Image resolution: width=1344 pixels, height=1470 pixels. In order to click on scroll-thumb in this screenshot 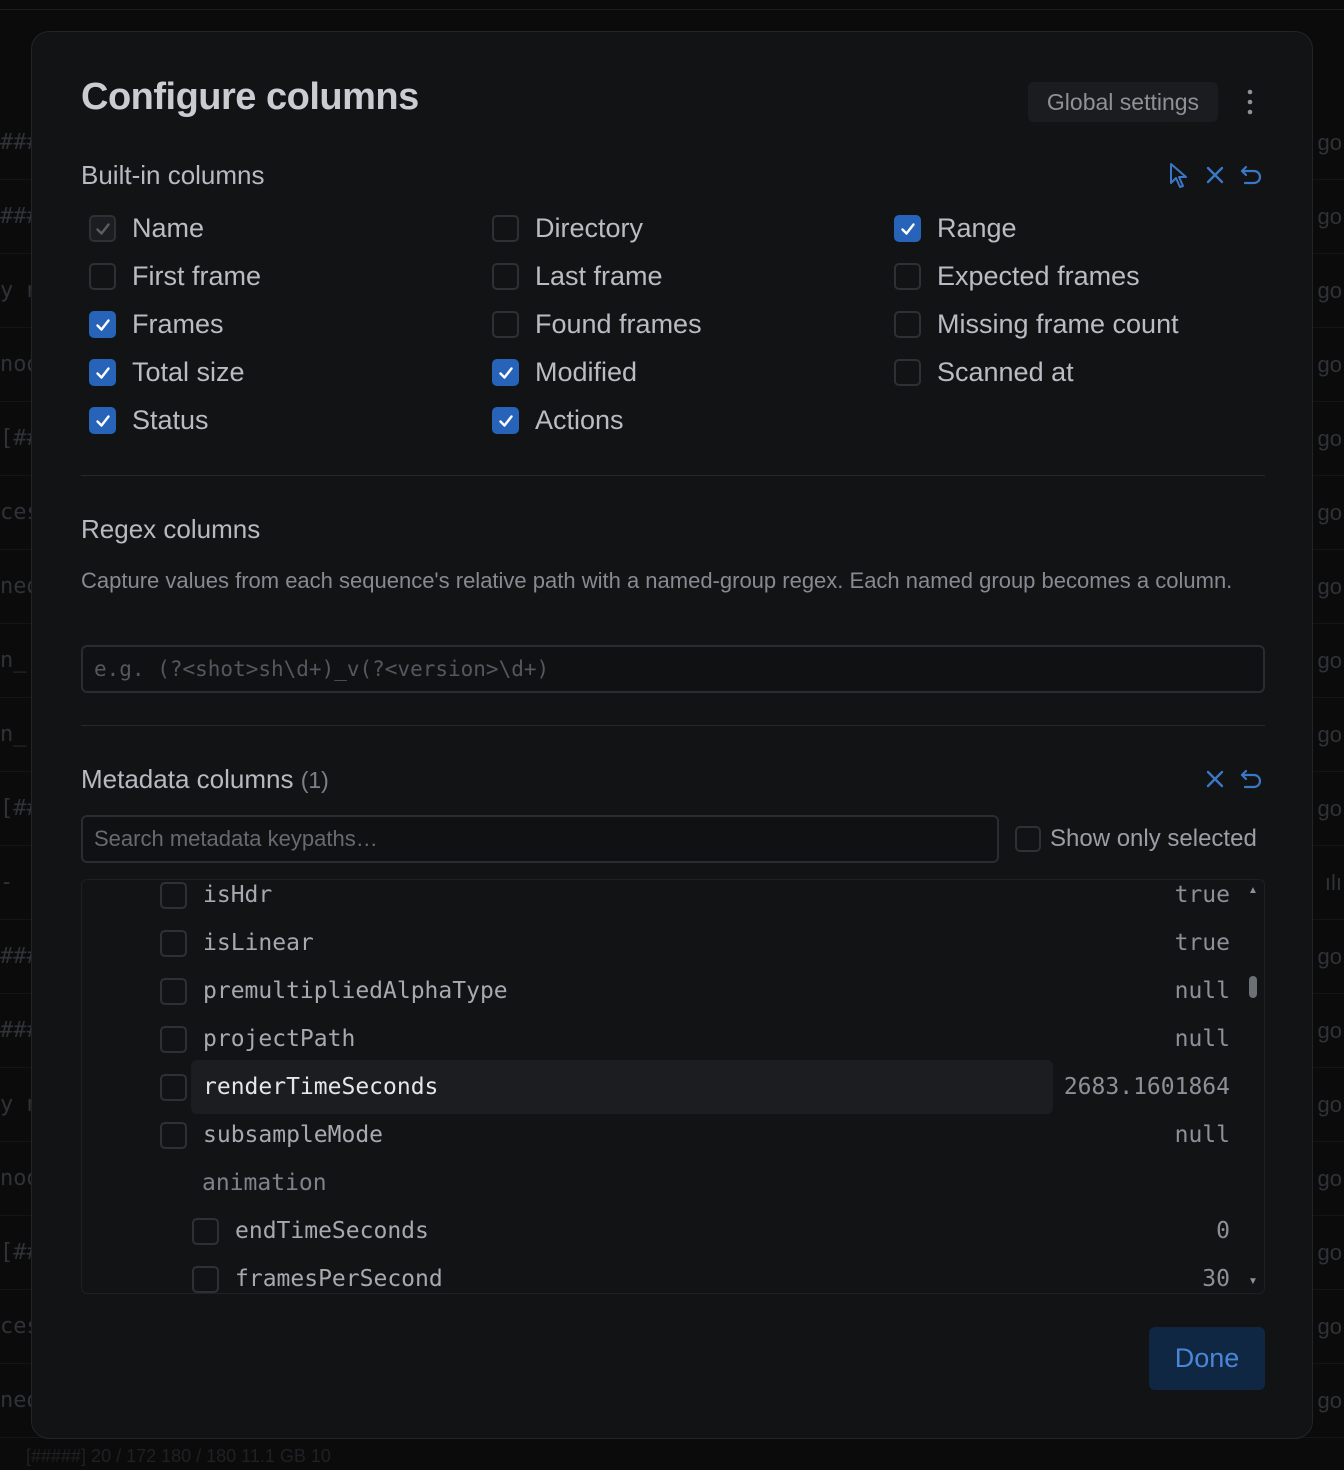, I will do `click(1253, 987)`.